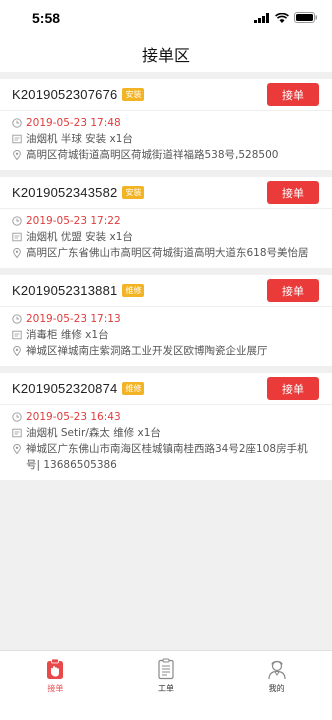 The height and width of the screenshot is (720, 332). Describe the element at coordinates (147, 351) in the screenshot. I see `order-address: 禅城区禅城南庄紫洞路工业开发区欧博陶瓷企业展厅` at that location.